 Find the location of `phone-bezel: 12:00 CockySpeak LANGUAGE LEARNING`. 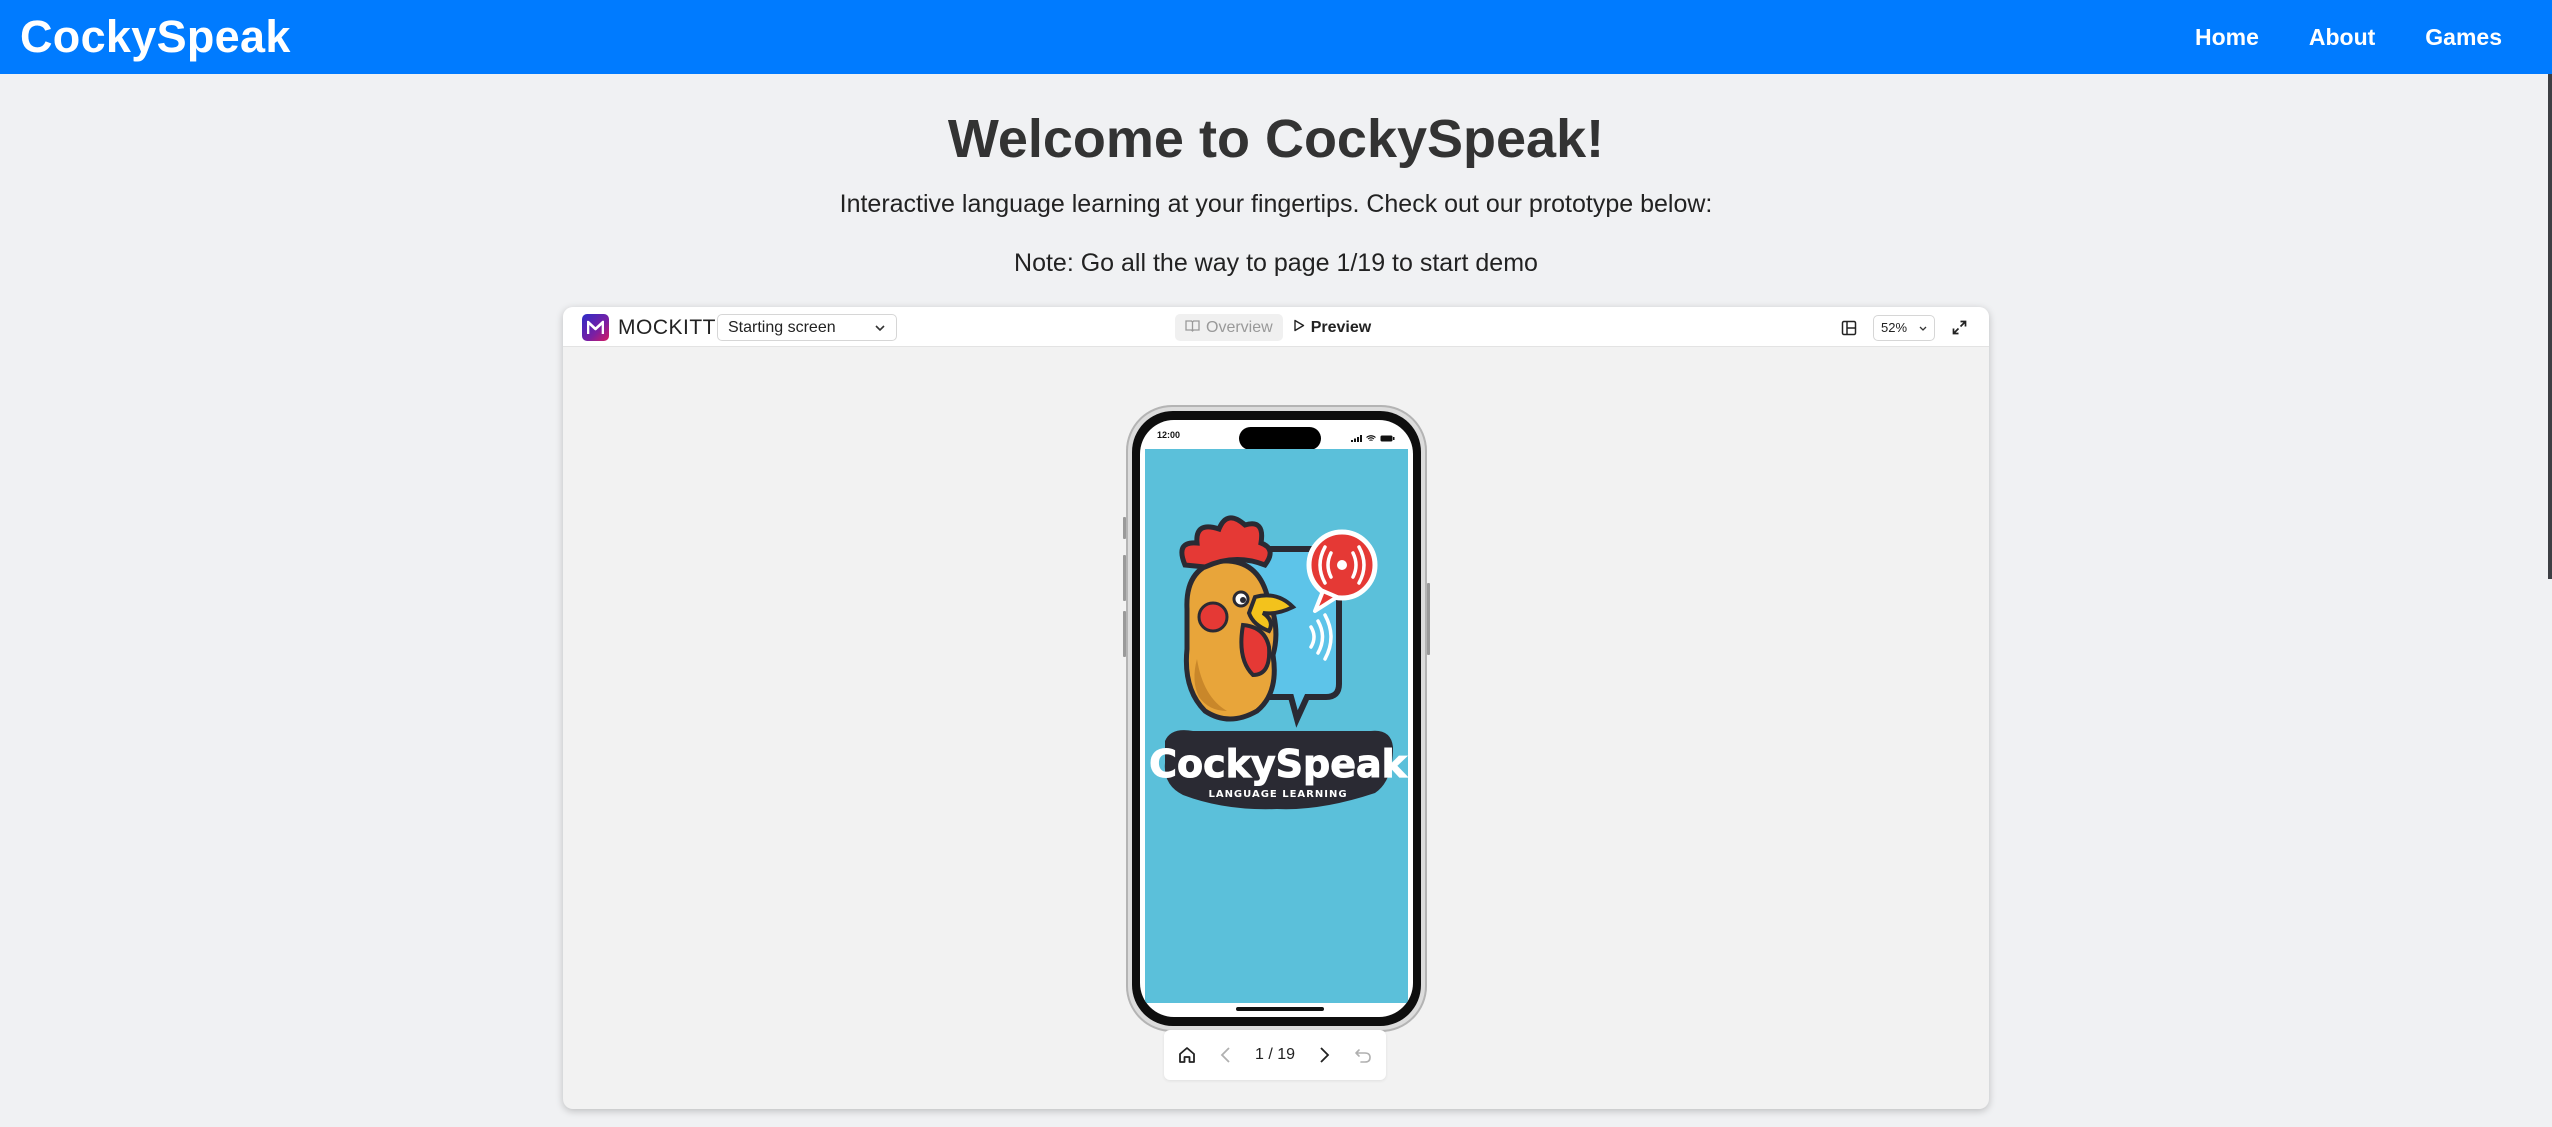

phone-bezel: 12:00 CockySpeak LANGUAGE LEARNING is located at coordinates (1276, 718).